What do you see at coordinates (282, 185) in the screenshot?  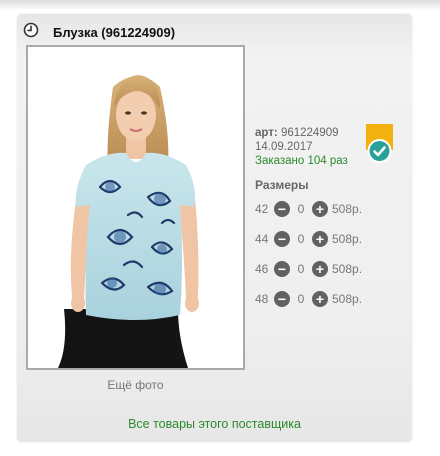 I see `sizes-title: Размеры` at bounding box center [282, 185].